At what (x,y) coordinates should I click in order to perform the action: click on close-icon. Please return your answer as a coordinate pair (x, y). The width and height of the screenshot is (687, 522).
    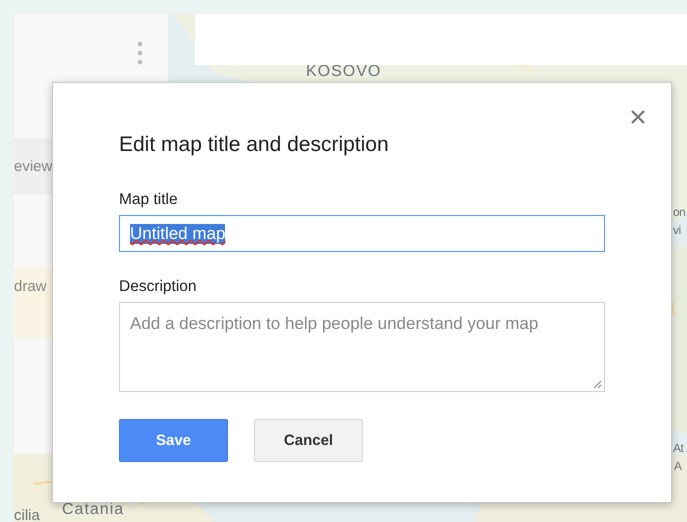
    Looking at the image, I should click on (638, 117).